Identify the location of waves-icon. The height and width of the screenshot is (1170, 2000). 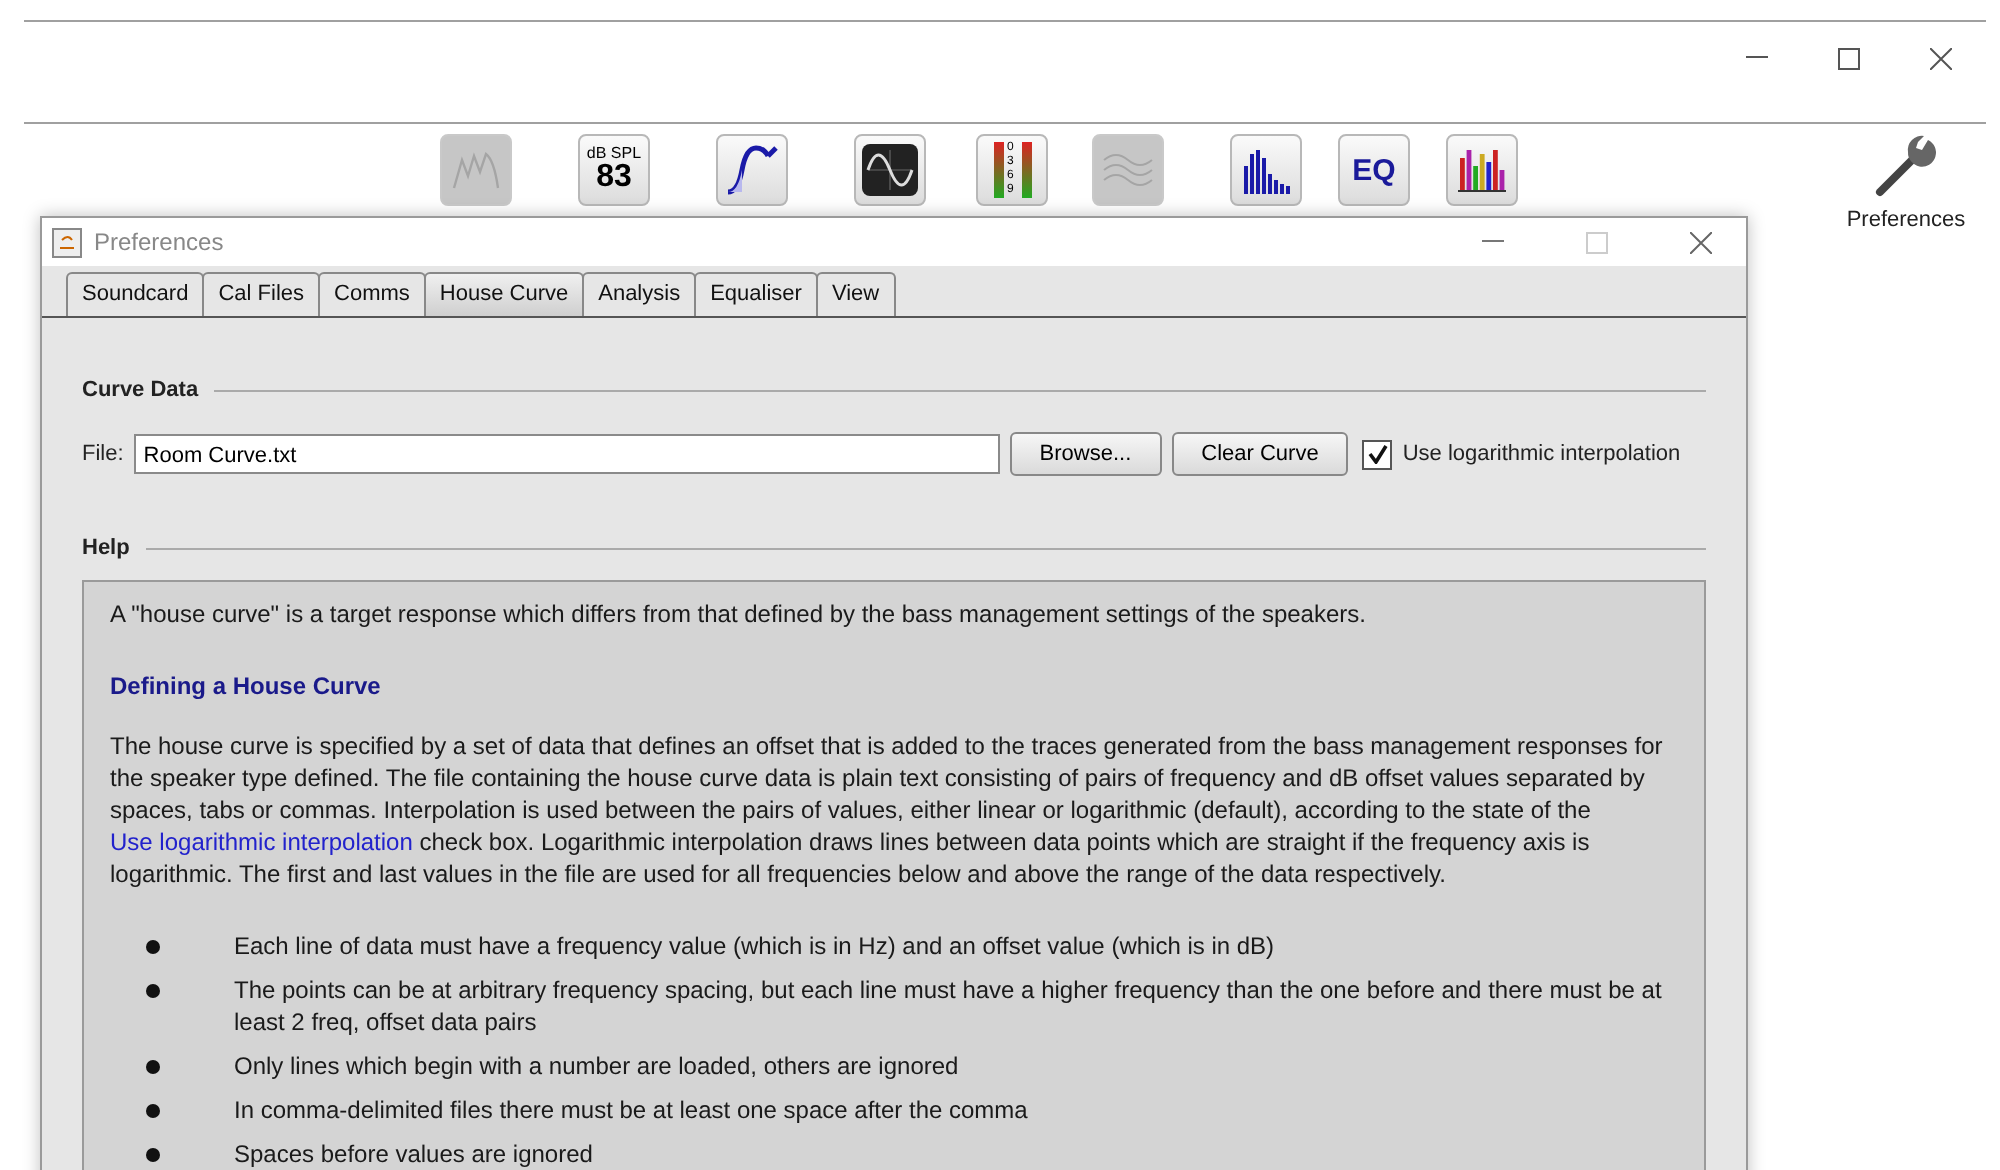
(1128, 170).